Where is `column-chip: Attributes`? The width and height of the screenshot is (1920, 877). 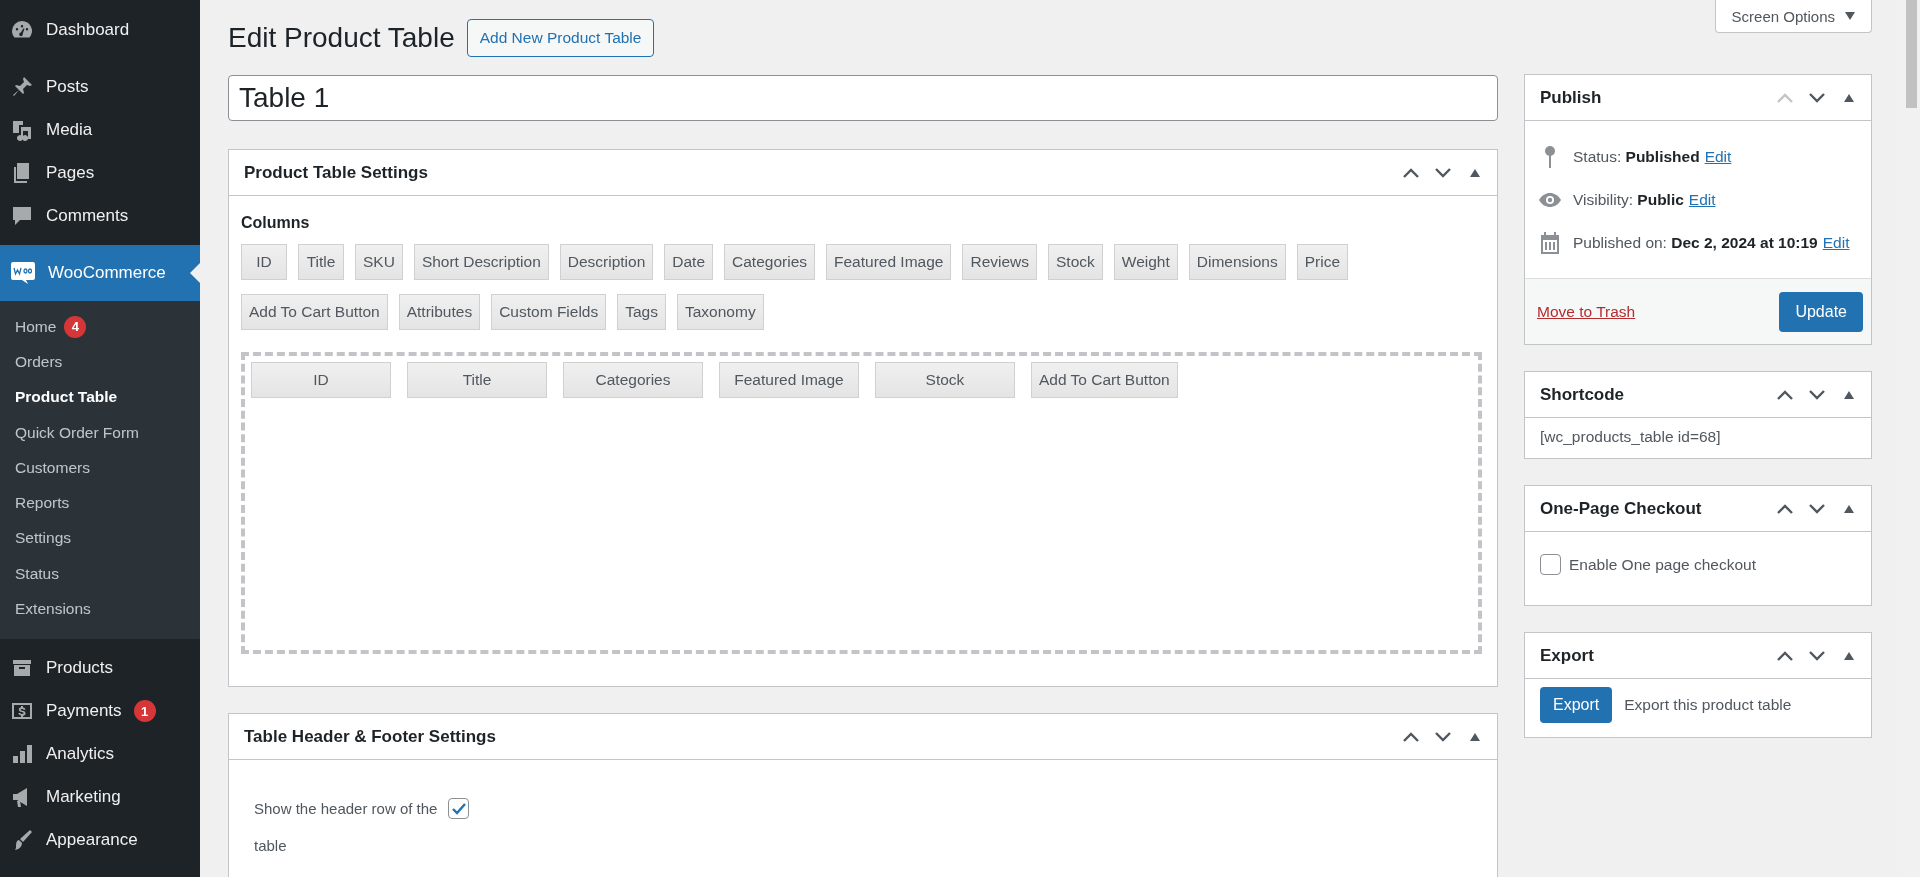 column-chip: Attributes is located at coordinates (439, 312).